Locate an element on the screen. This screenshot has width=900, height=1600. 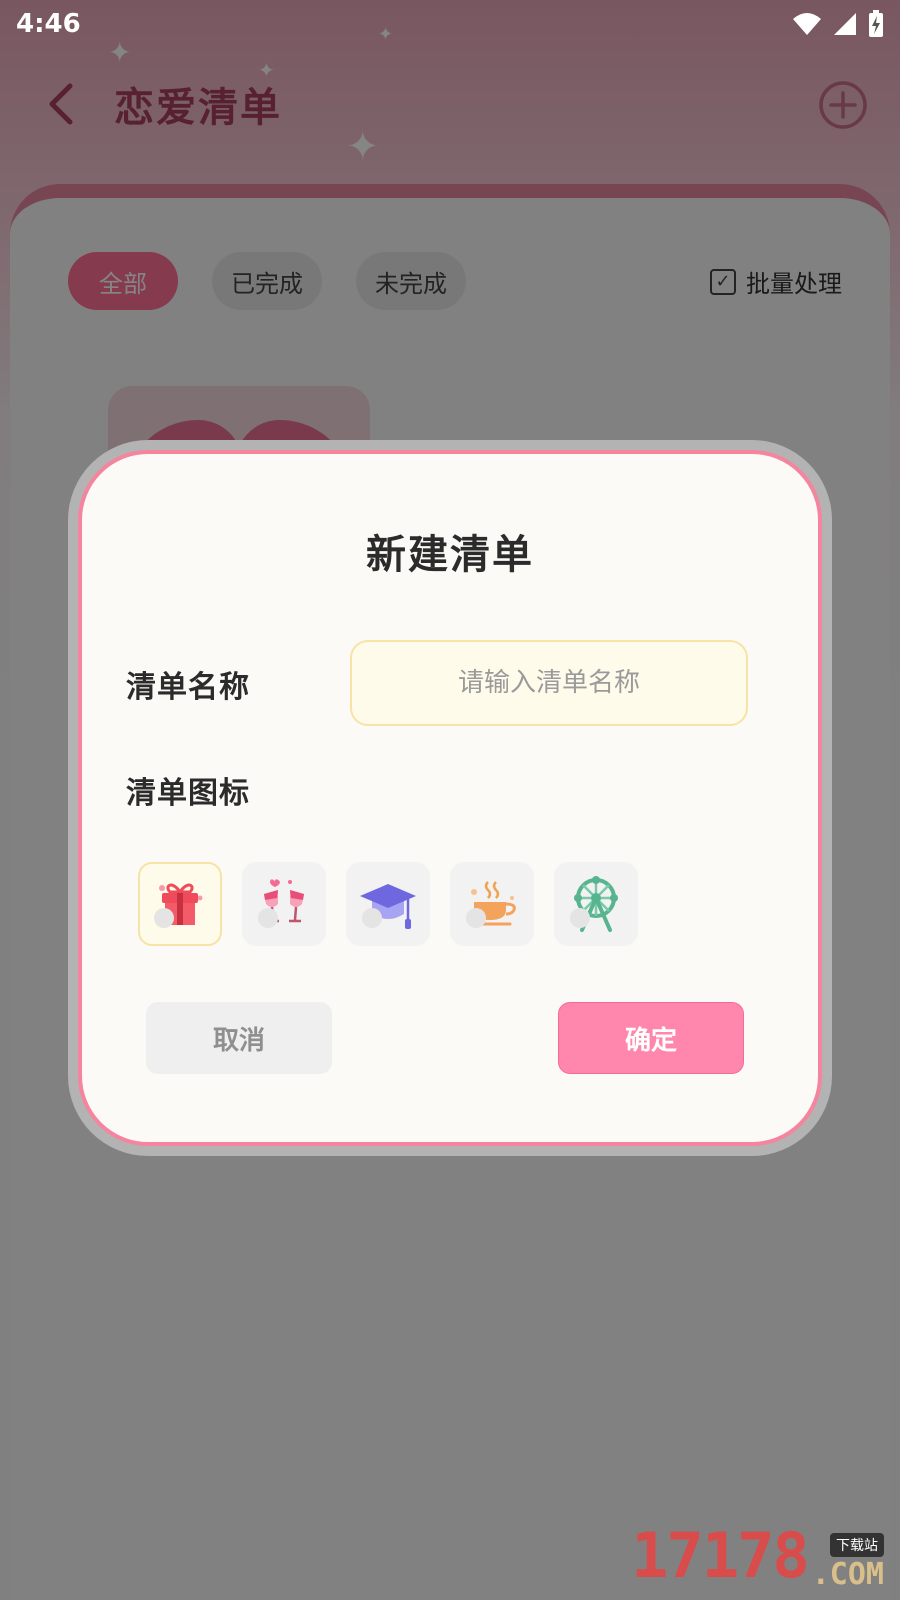
cancel-button: 取消 is located at coordinates (239, 1038).